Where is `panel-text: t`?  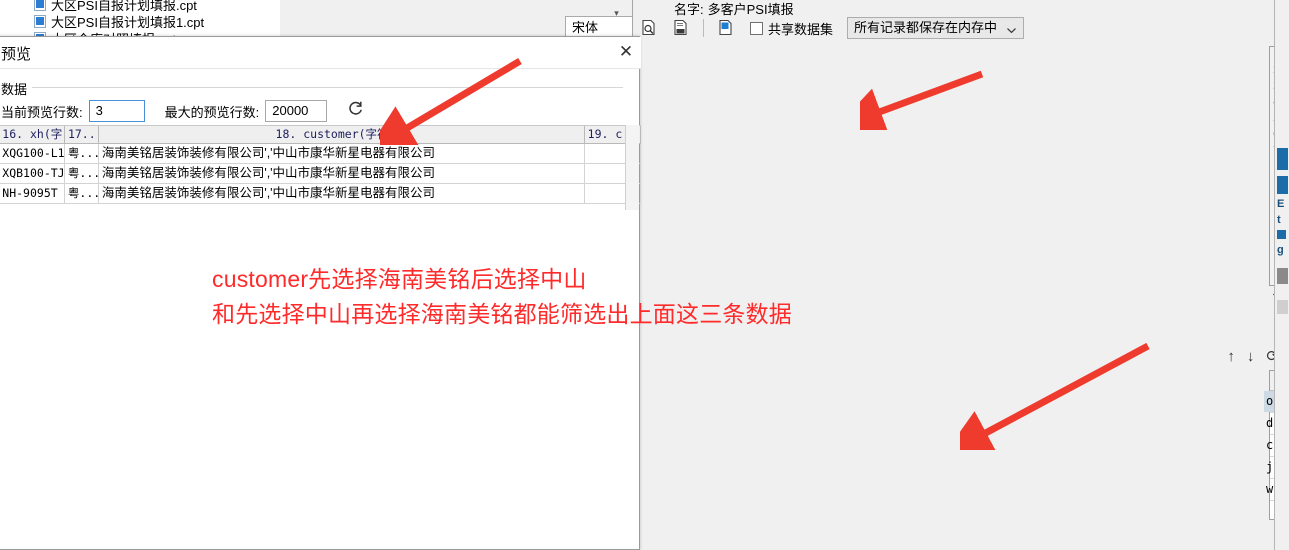 panel-text: t is located at coordinates (1279, 220).